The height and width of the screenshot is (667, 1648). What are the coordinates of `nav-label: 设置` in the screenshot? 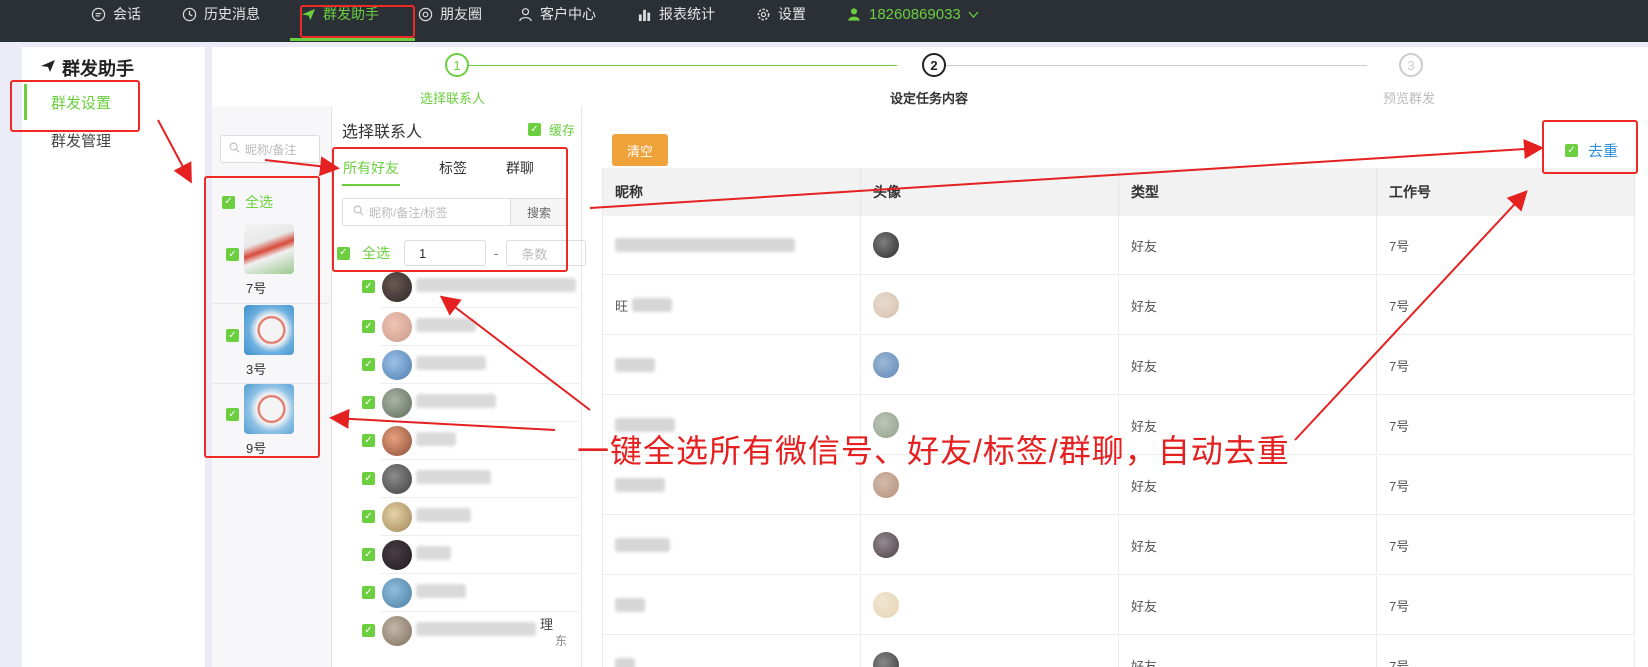 It's located at (792, 14).